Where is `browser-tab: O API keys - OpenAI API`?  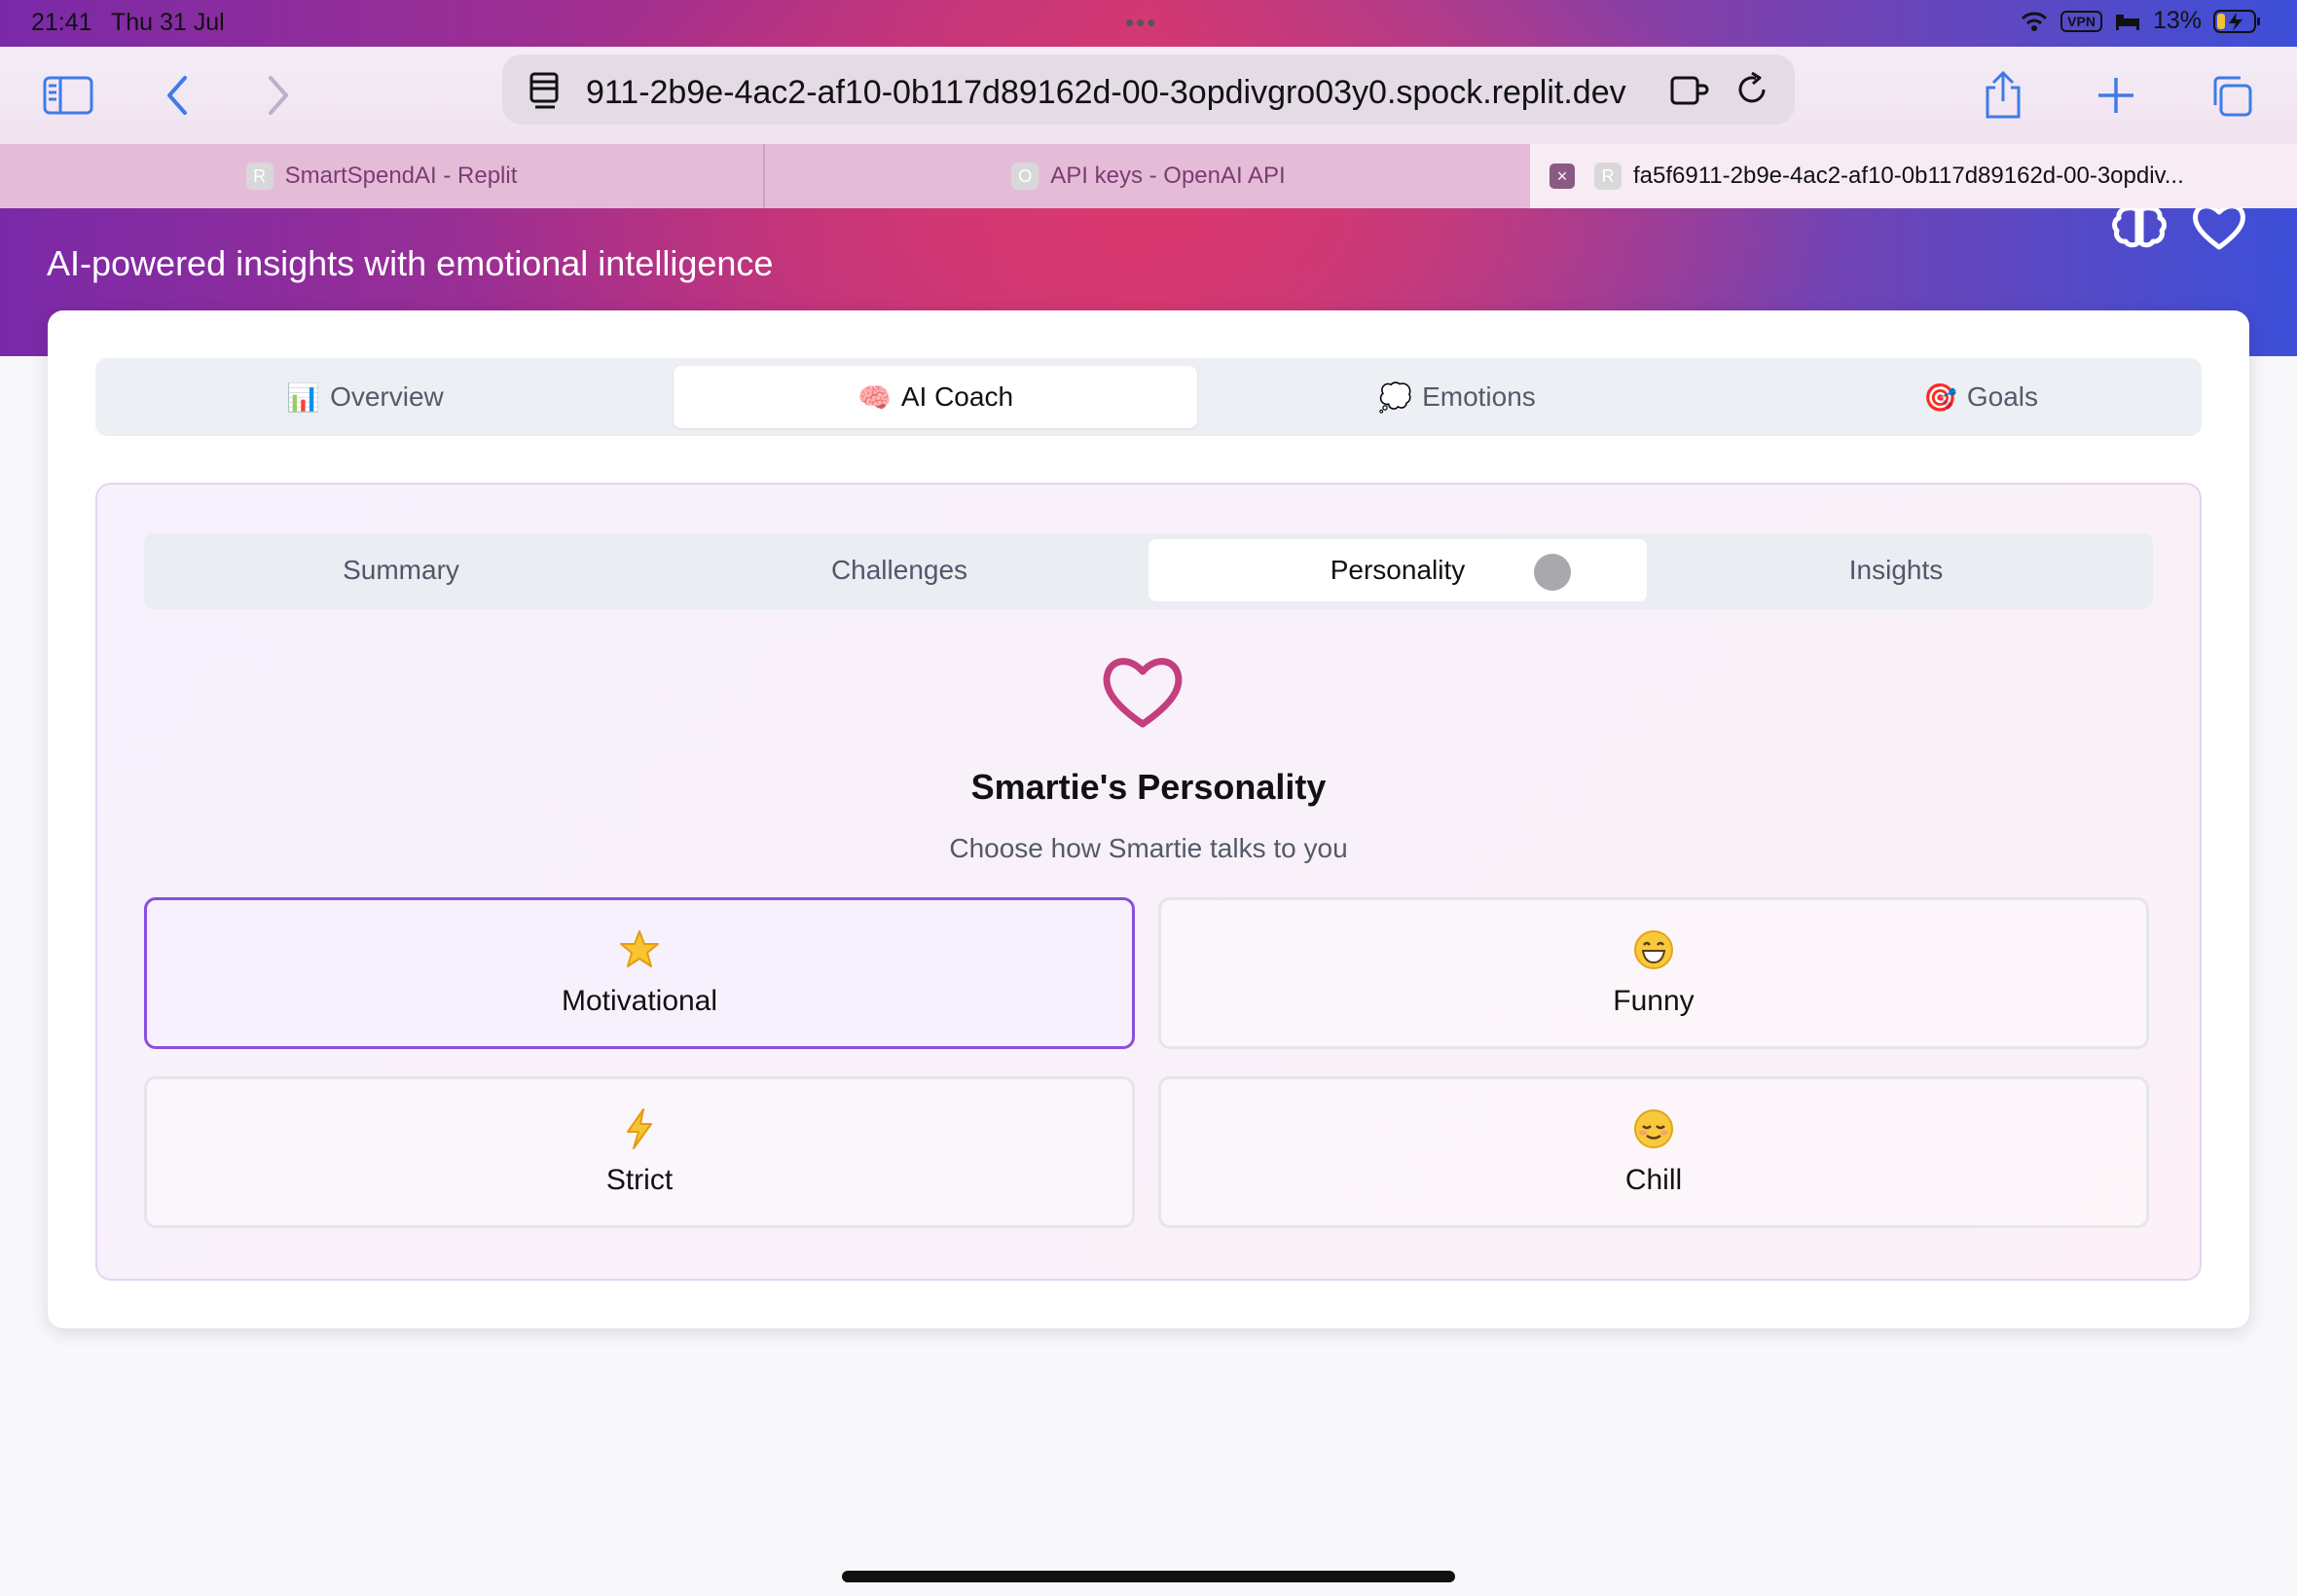 browser-tab: O API keys - OpenAI API is located at coordinates (1148, 176).